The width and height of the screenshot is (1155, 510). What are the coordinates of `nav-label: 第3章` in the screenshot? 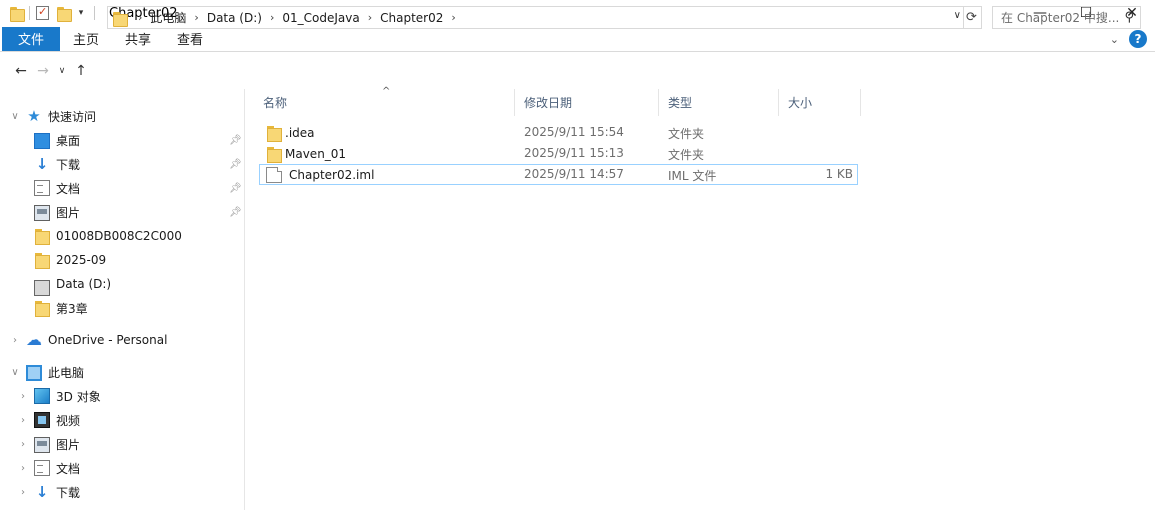 It's located at (72, 308).